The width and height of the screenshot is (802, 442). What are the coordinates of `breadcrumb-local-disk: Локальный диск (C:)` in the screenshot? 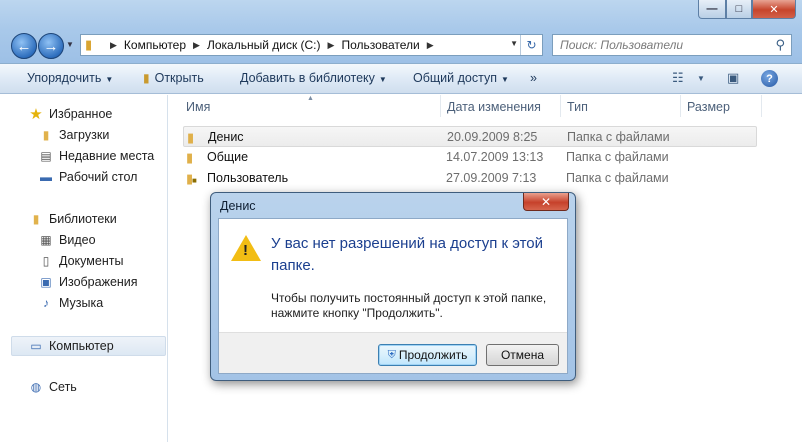 It's located at (264, 45).